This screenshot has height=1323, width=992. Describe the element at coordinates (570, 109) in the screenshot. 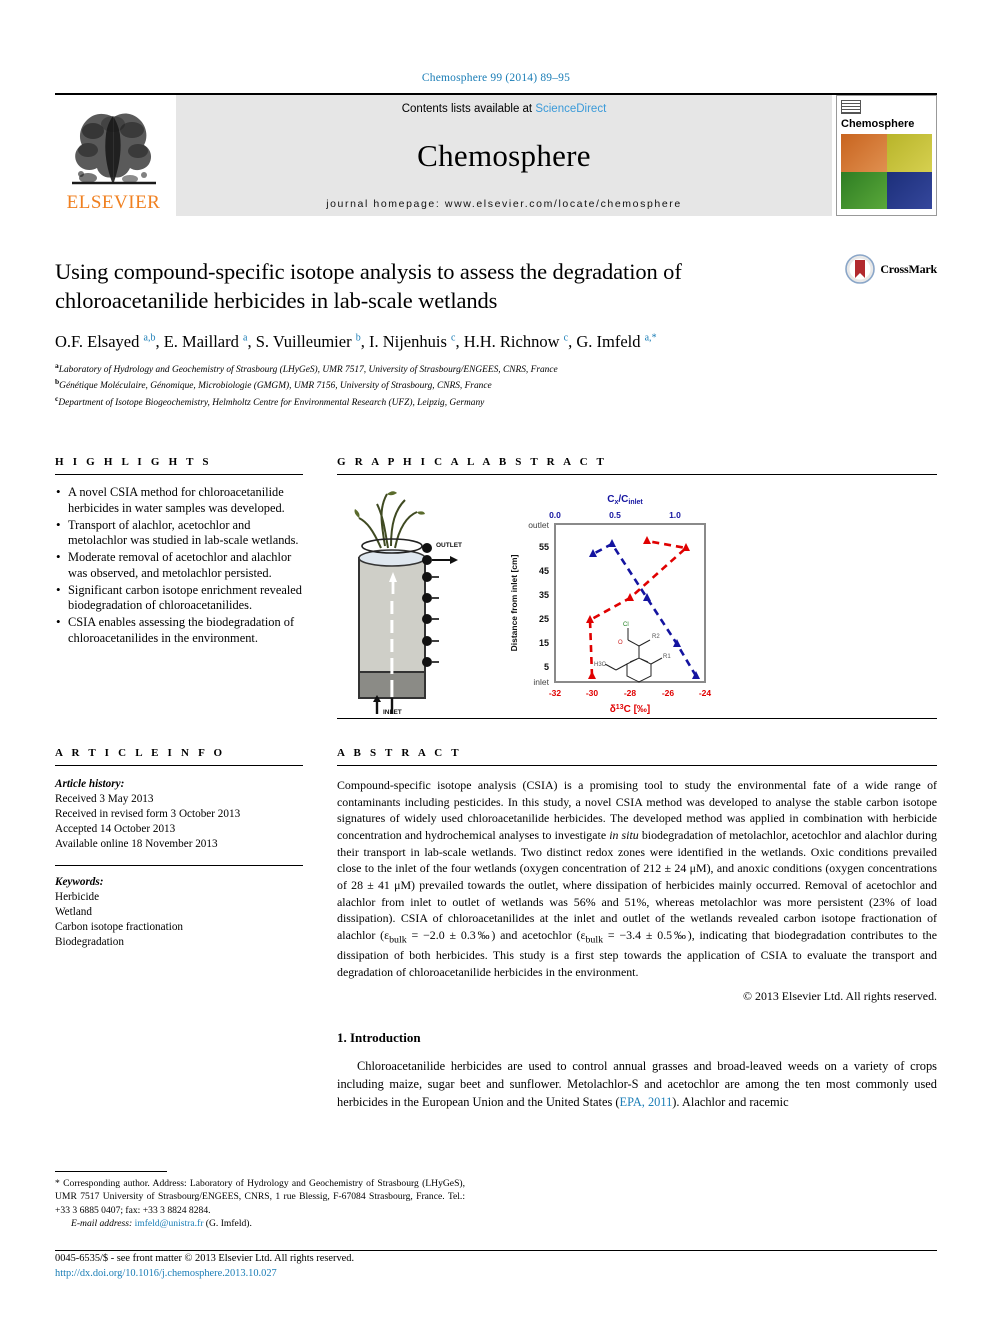

I see `sciencedirect-link: ScienceDirect` at that location.